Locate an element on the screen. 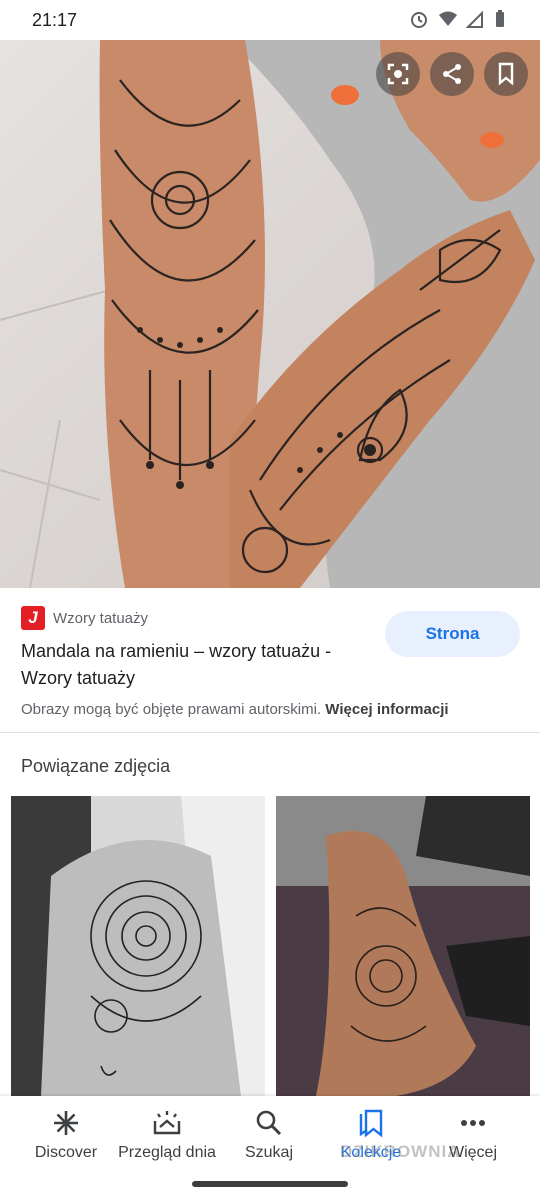 This screenshot has width=540, height=1200. nav-search: Szukaj is located at coordinates (269, 1134).